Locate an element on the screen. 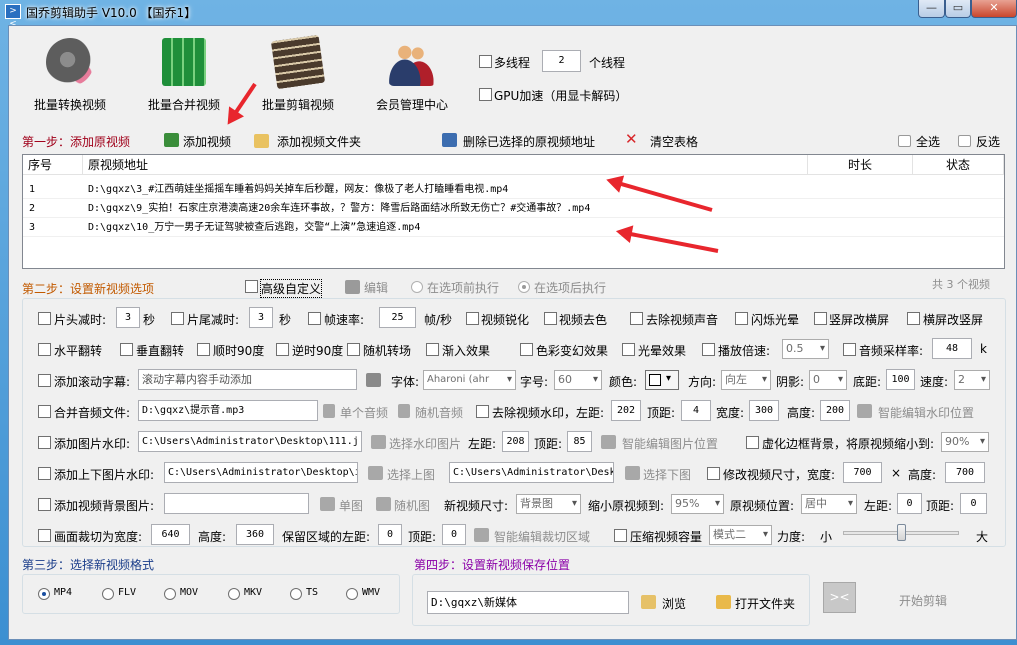 This screenshot has width=1017, height=645. resize-height-input: 700 is located at coordinates (965, 472).